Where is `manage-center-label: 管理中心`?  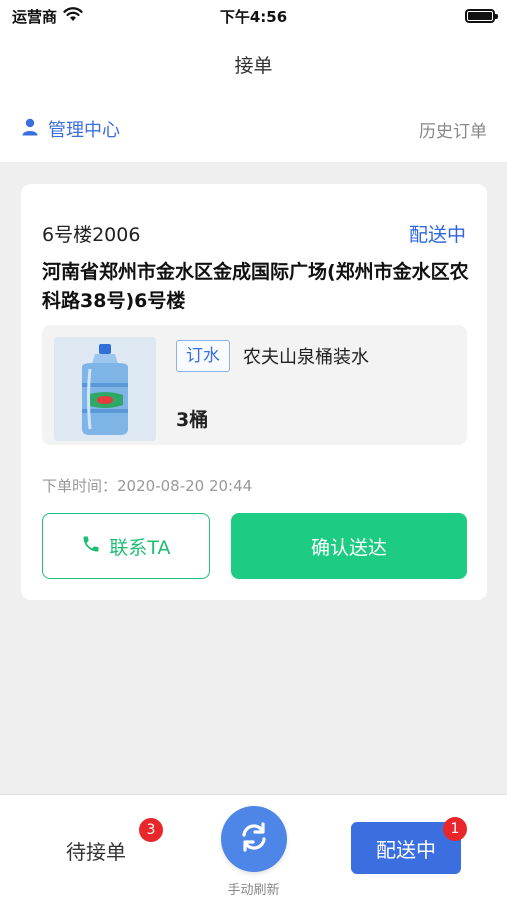 manage-center-label: 管理中心 is located at coordinates (84, 130).